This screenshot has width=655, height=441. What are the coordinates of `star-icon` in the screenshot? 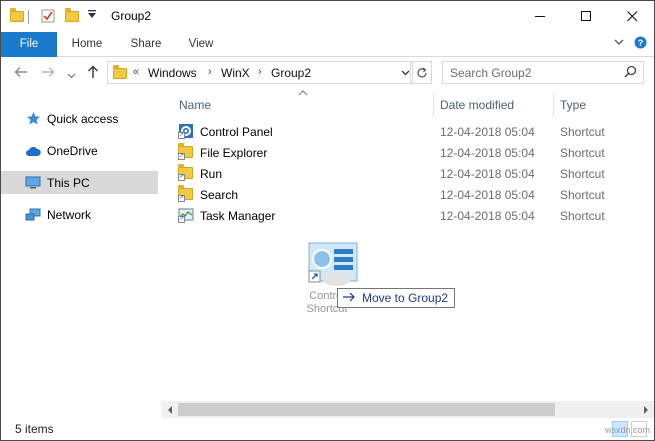 It's located at (33, 119).